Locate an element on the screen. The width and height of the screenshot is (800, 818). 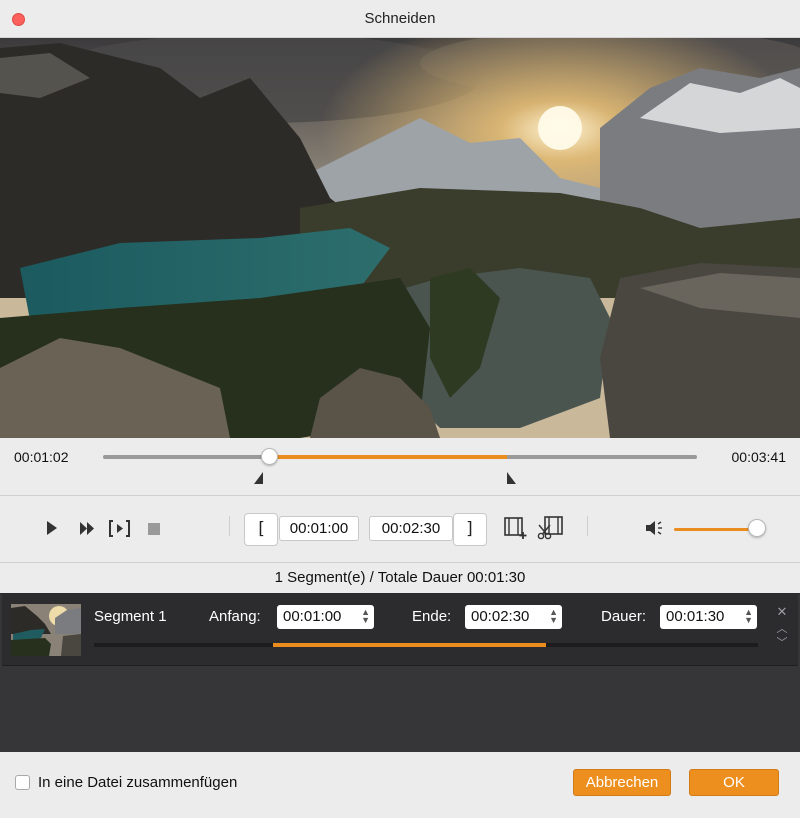
volume-icon is located at coordinates (656, 528).